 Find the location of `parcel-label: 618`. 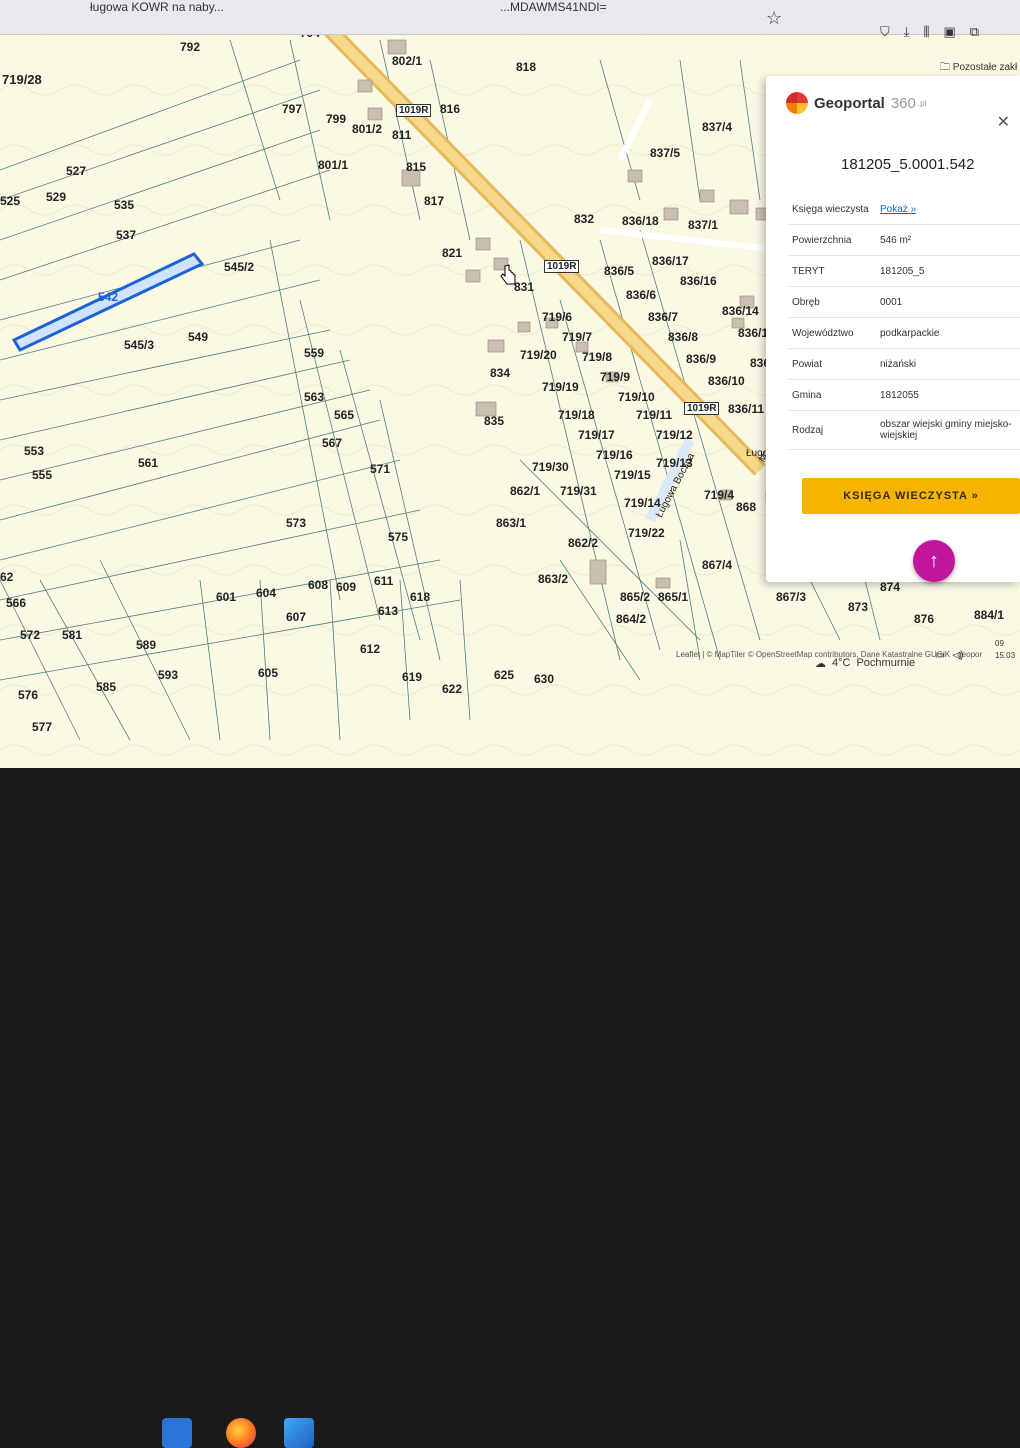

parcel-label: 618 is located at coordinates (420, 597).